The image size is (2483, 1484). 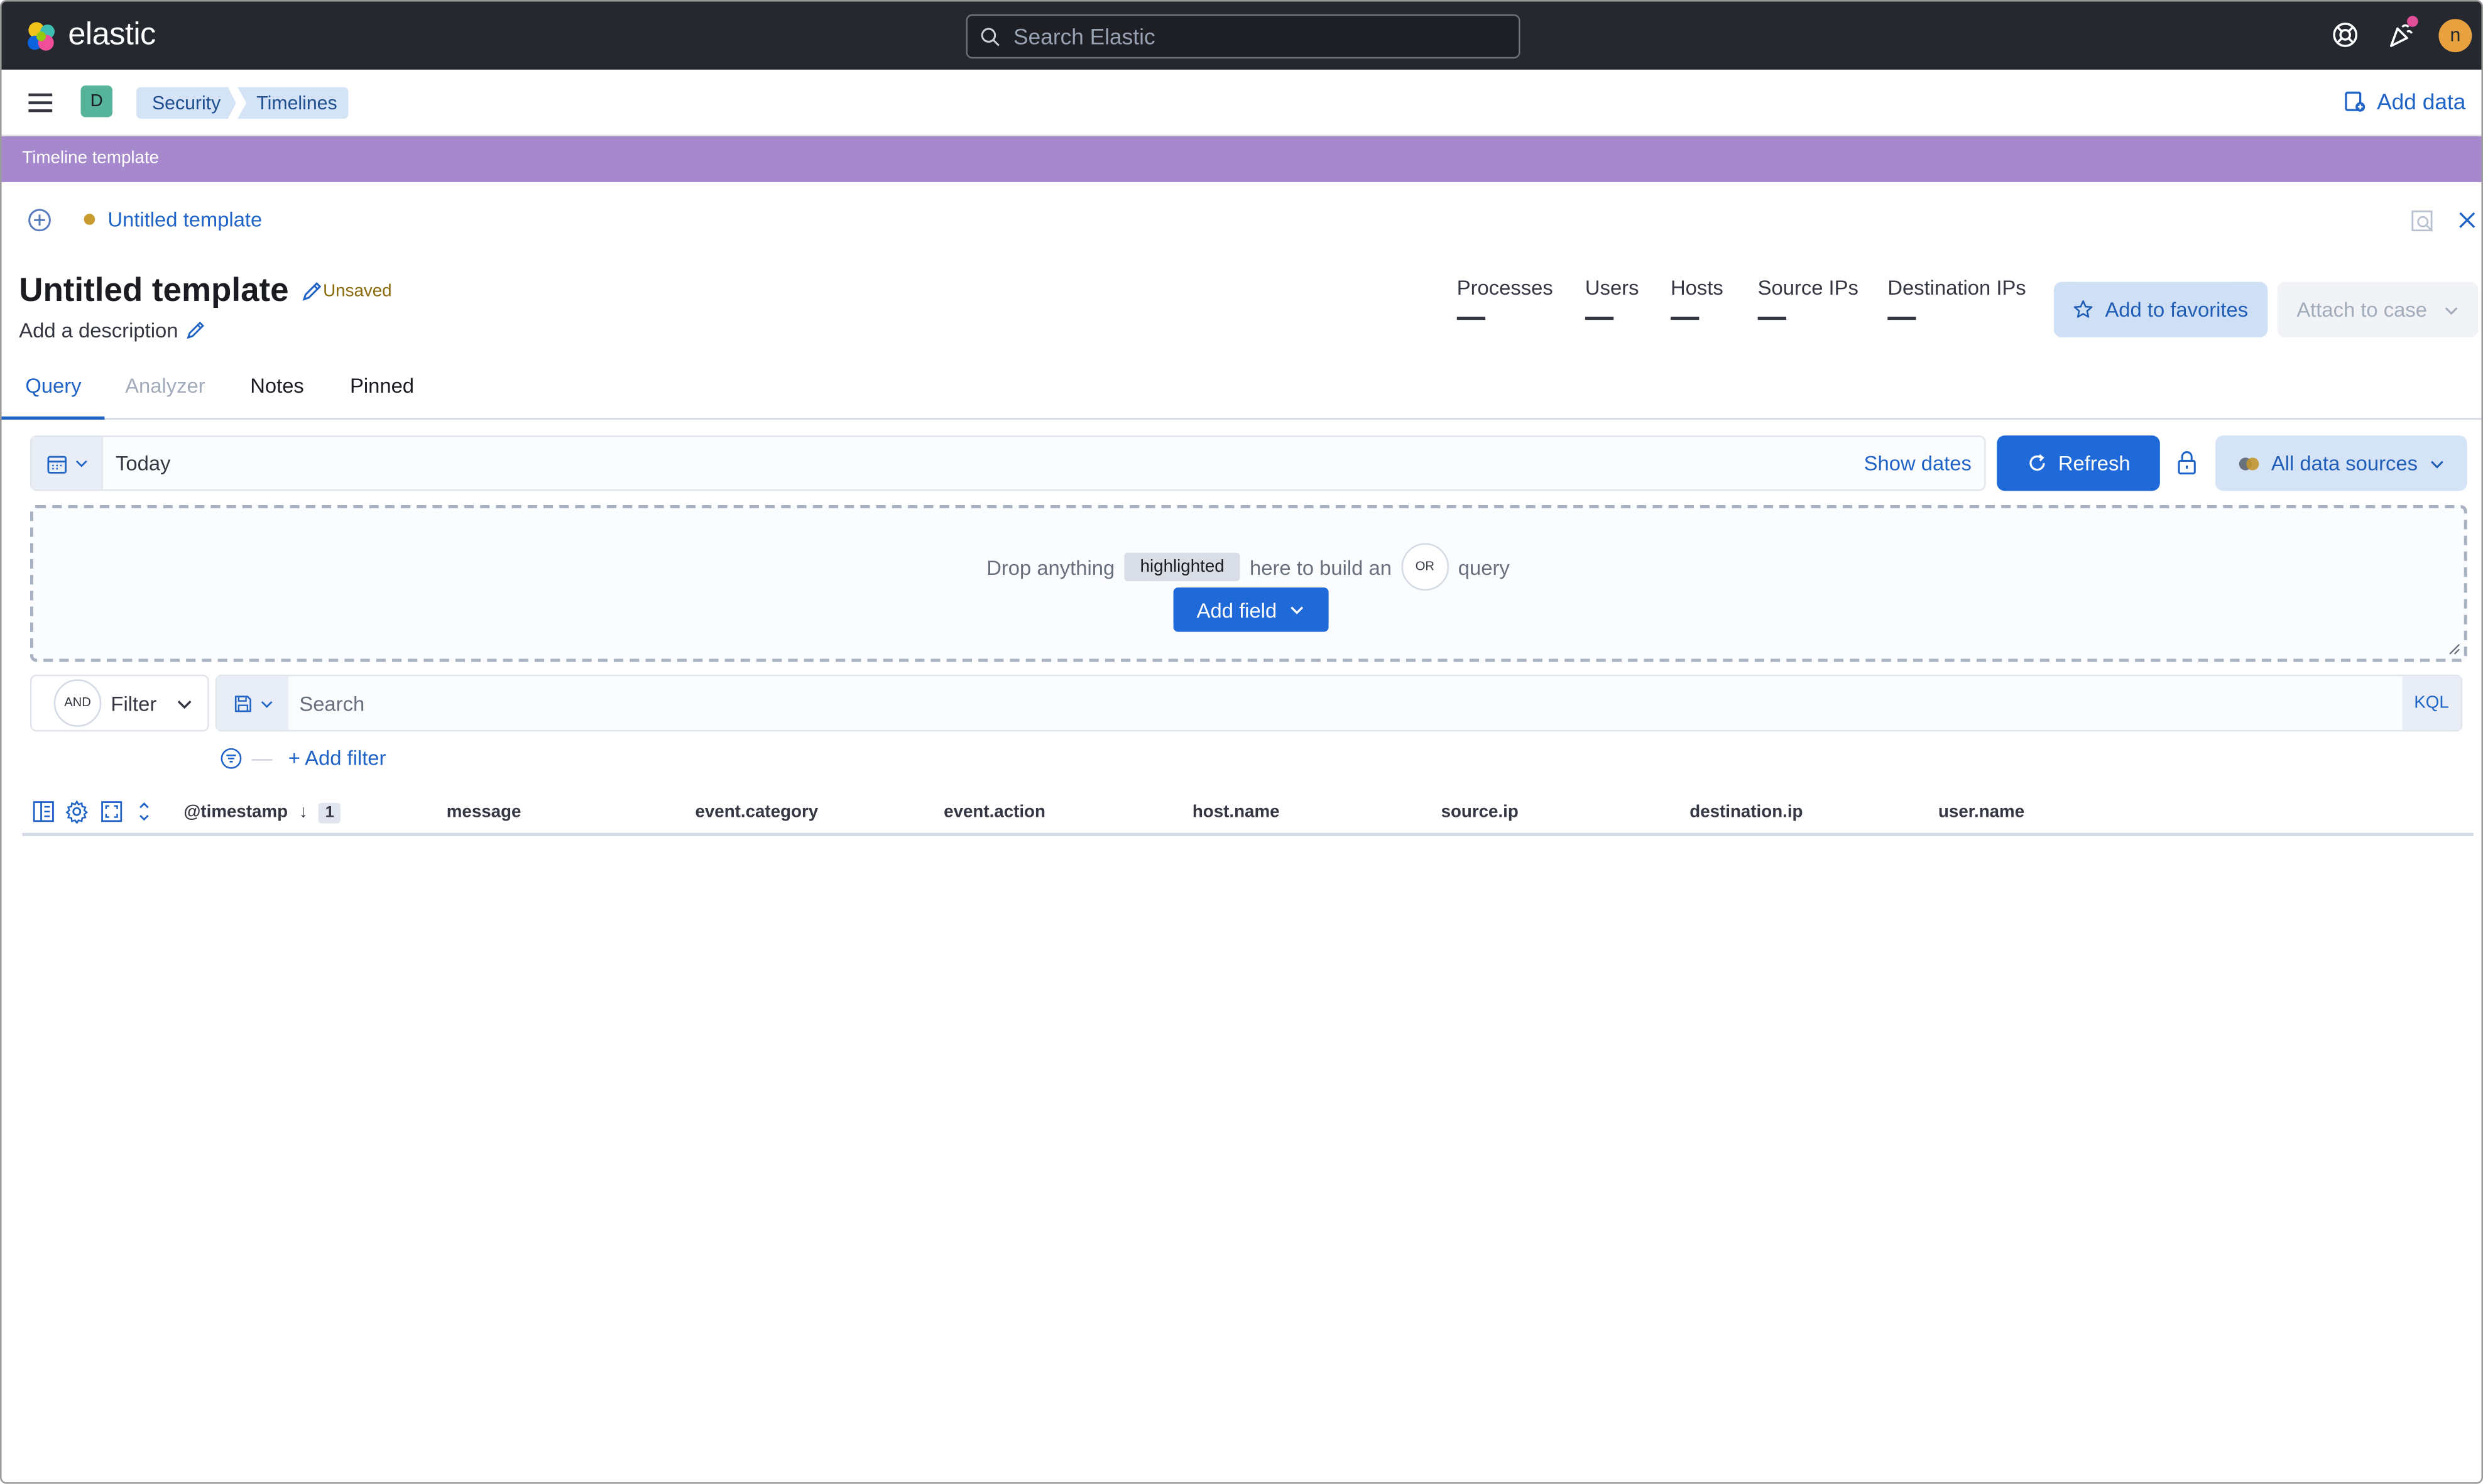 I want to click on sort-fields-button, so click(x=144, y=812).